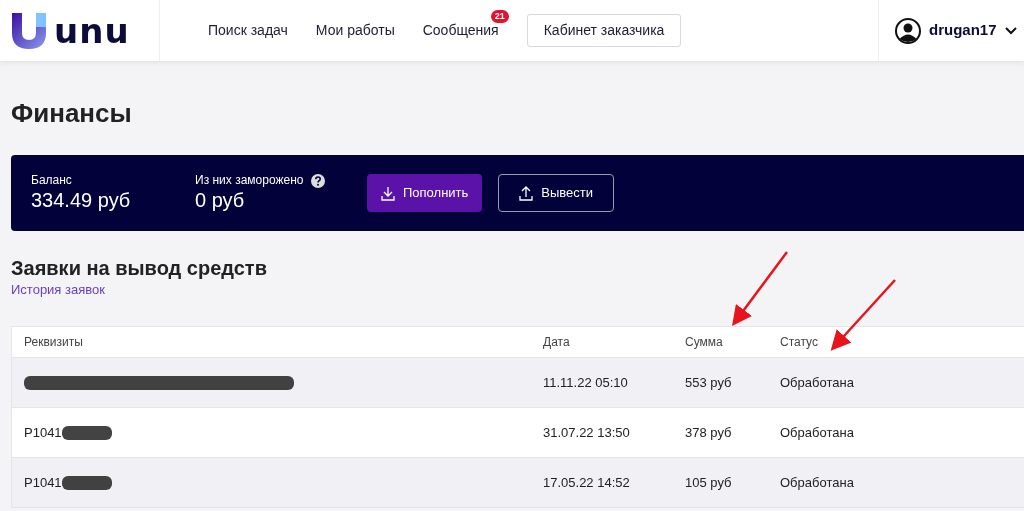  Describe the element at coordinates (709, 482) in the screenshot. I see `amount-cell-text: 105 руб` at that location.